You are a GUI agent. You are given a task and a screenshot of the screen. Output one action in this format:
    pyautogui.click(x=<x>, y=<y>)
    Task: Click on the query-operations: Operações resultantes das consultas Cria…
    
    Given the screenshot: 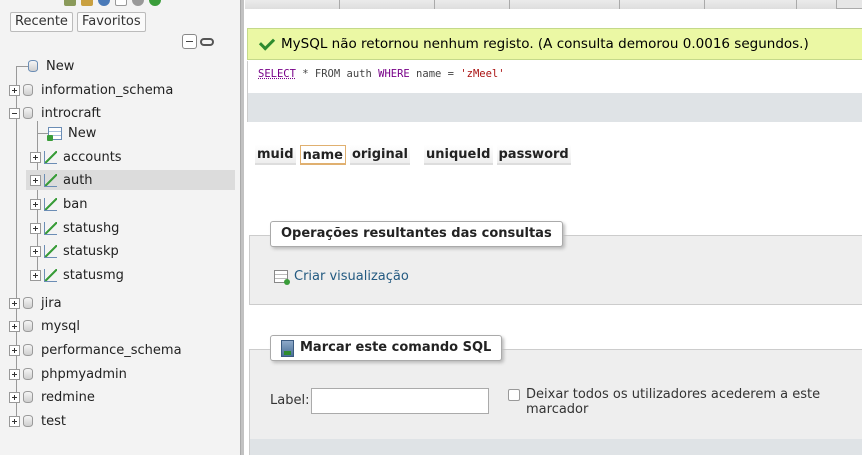 What is the action you would take?
    pyautogui.click(x=555, y=263)
    